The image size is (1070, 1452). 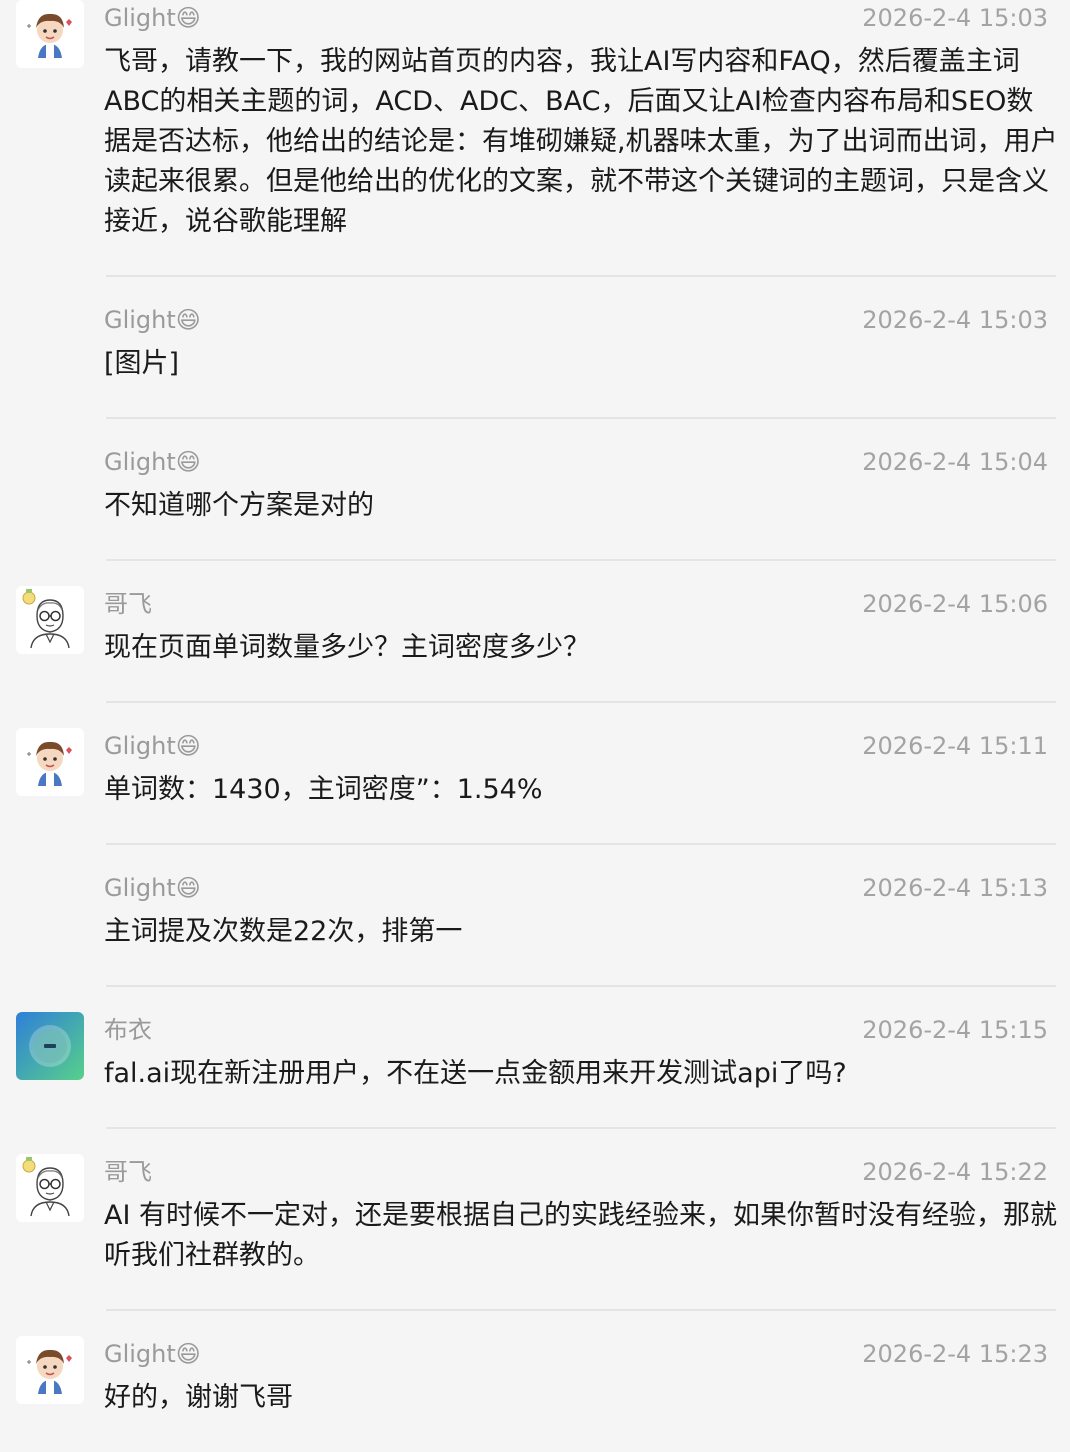 I want to click on message-timestamp: 2026-2-4 15:04, so click(x=955, y=462).